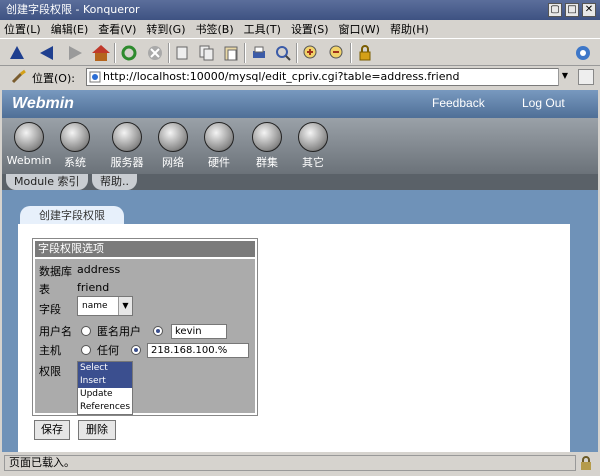  I want to click on user-specific-radio, so click(158, 331).